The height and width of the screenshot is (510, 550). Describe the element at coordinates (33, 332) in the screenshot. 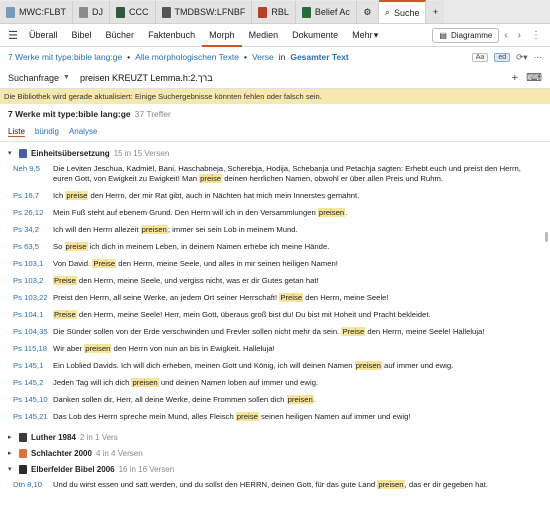

I see `verse-reference-link: Ps 104,35` at that location.